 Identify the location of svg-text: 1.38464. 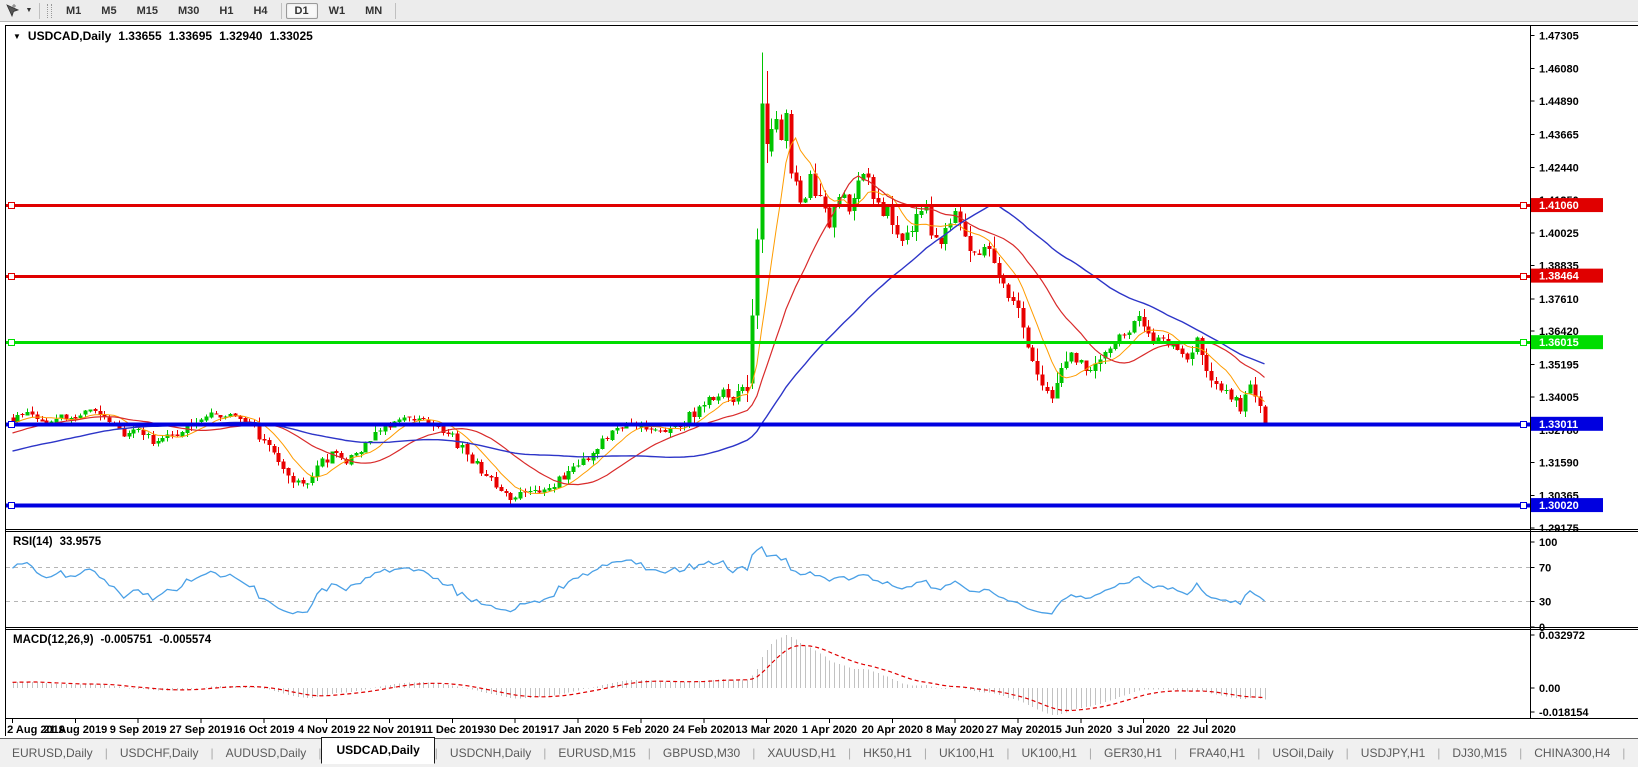
(1559, 277).